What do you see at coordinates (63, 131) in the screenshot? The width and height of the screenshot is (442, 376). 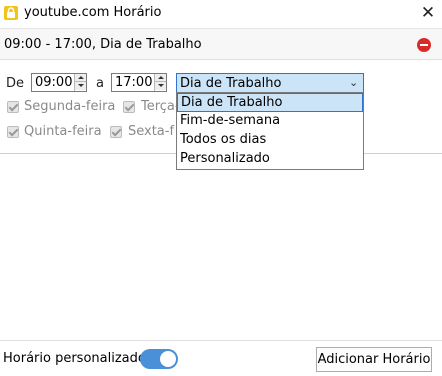 I see `day-label-3: Quinta-feira` at bounding box center [63, 131].